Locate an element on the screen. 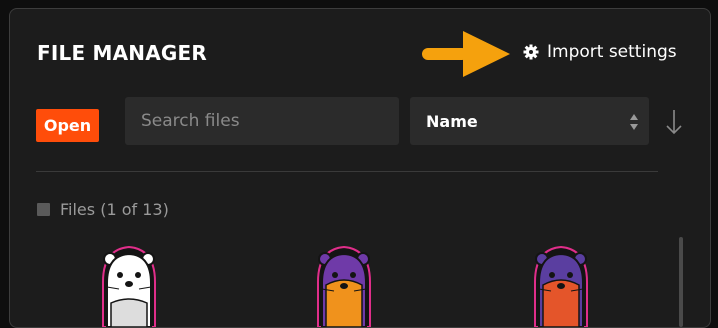  sort-select: Name is located at coordinates (529, 121).